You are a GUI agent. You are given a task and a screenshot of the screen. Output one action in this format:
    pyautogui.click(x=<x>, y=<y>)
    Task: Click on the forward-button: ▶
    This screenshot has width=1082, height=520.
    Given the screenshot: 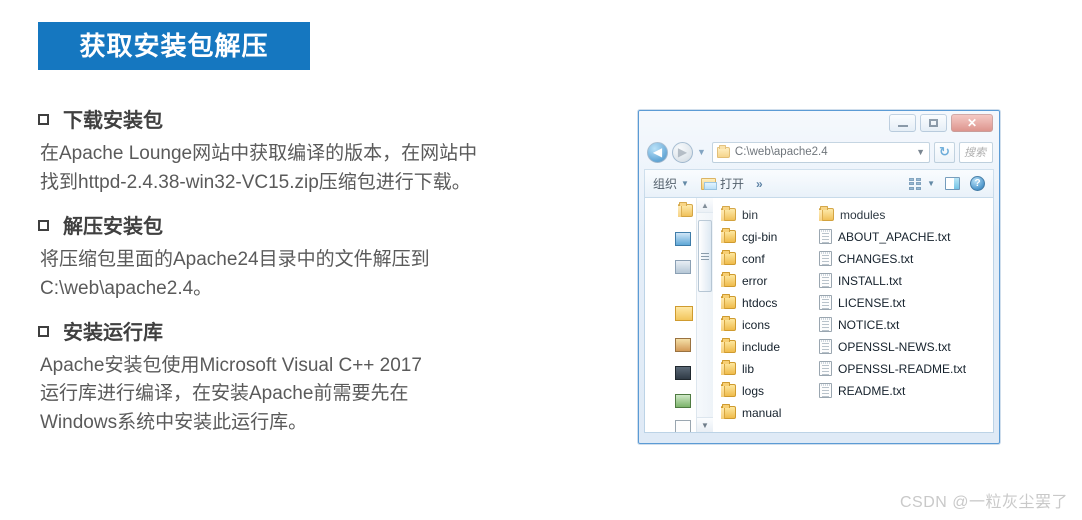 What is the action you would take?
    pyautogui.click(x=682, y=152)
    